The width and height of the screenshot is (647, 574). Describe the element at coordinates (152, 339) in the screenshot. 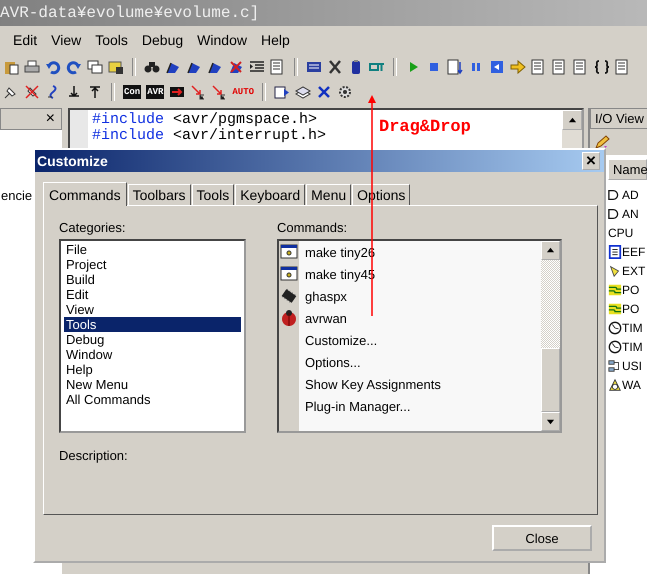

I see `list-item: Debug` at that location.